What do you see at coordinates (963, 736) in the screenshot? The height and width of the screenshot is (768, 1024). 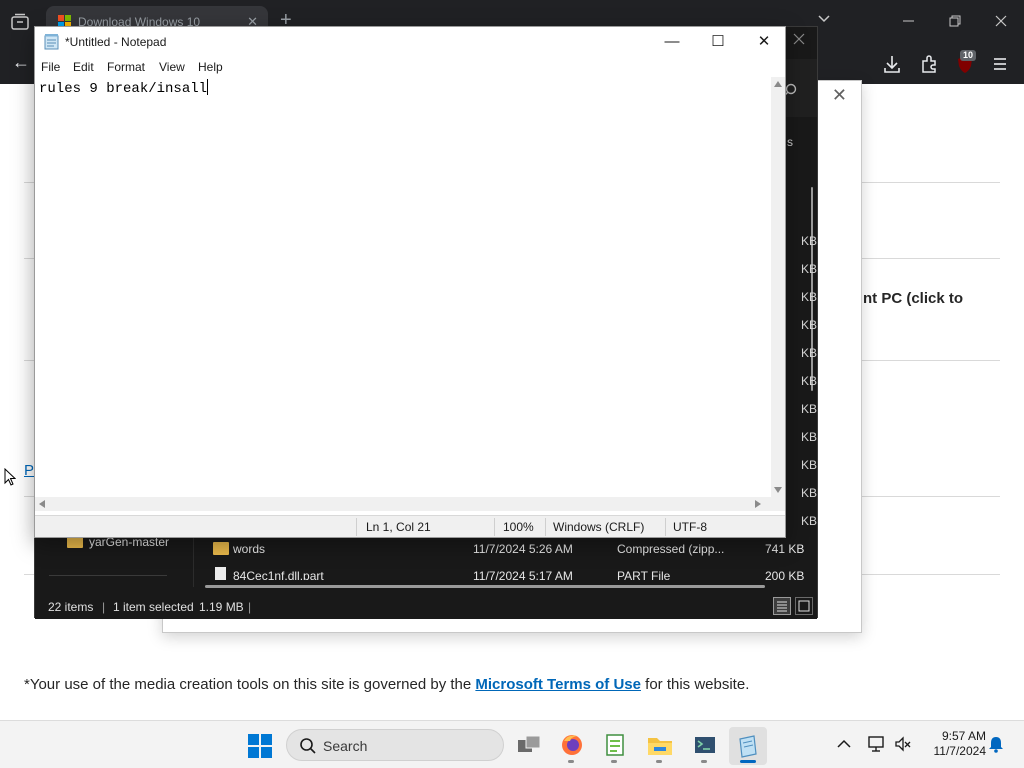 I see `clock-time: 9:57 AM` at bounding box center [963, 736].